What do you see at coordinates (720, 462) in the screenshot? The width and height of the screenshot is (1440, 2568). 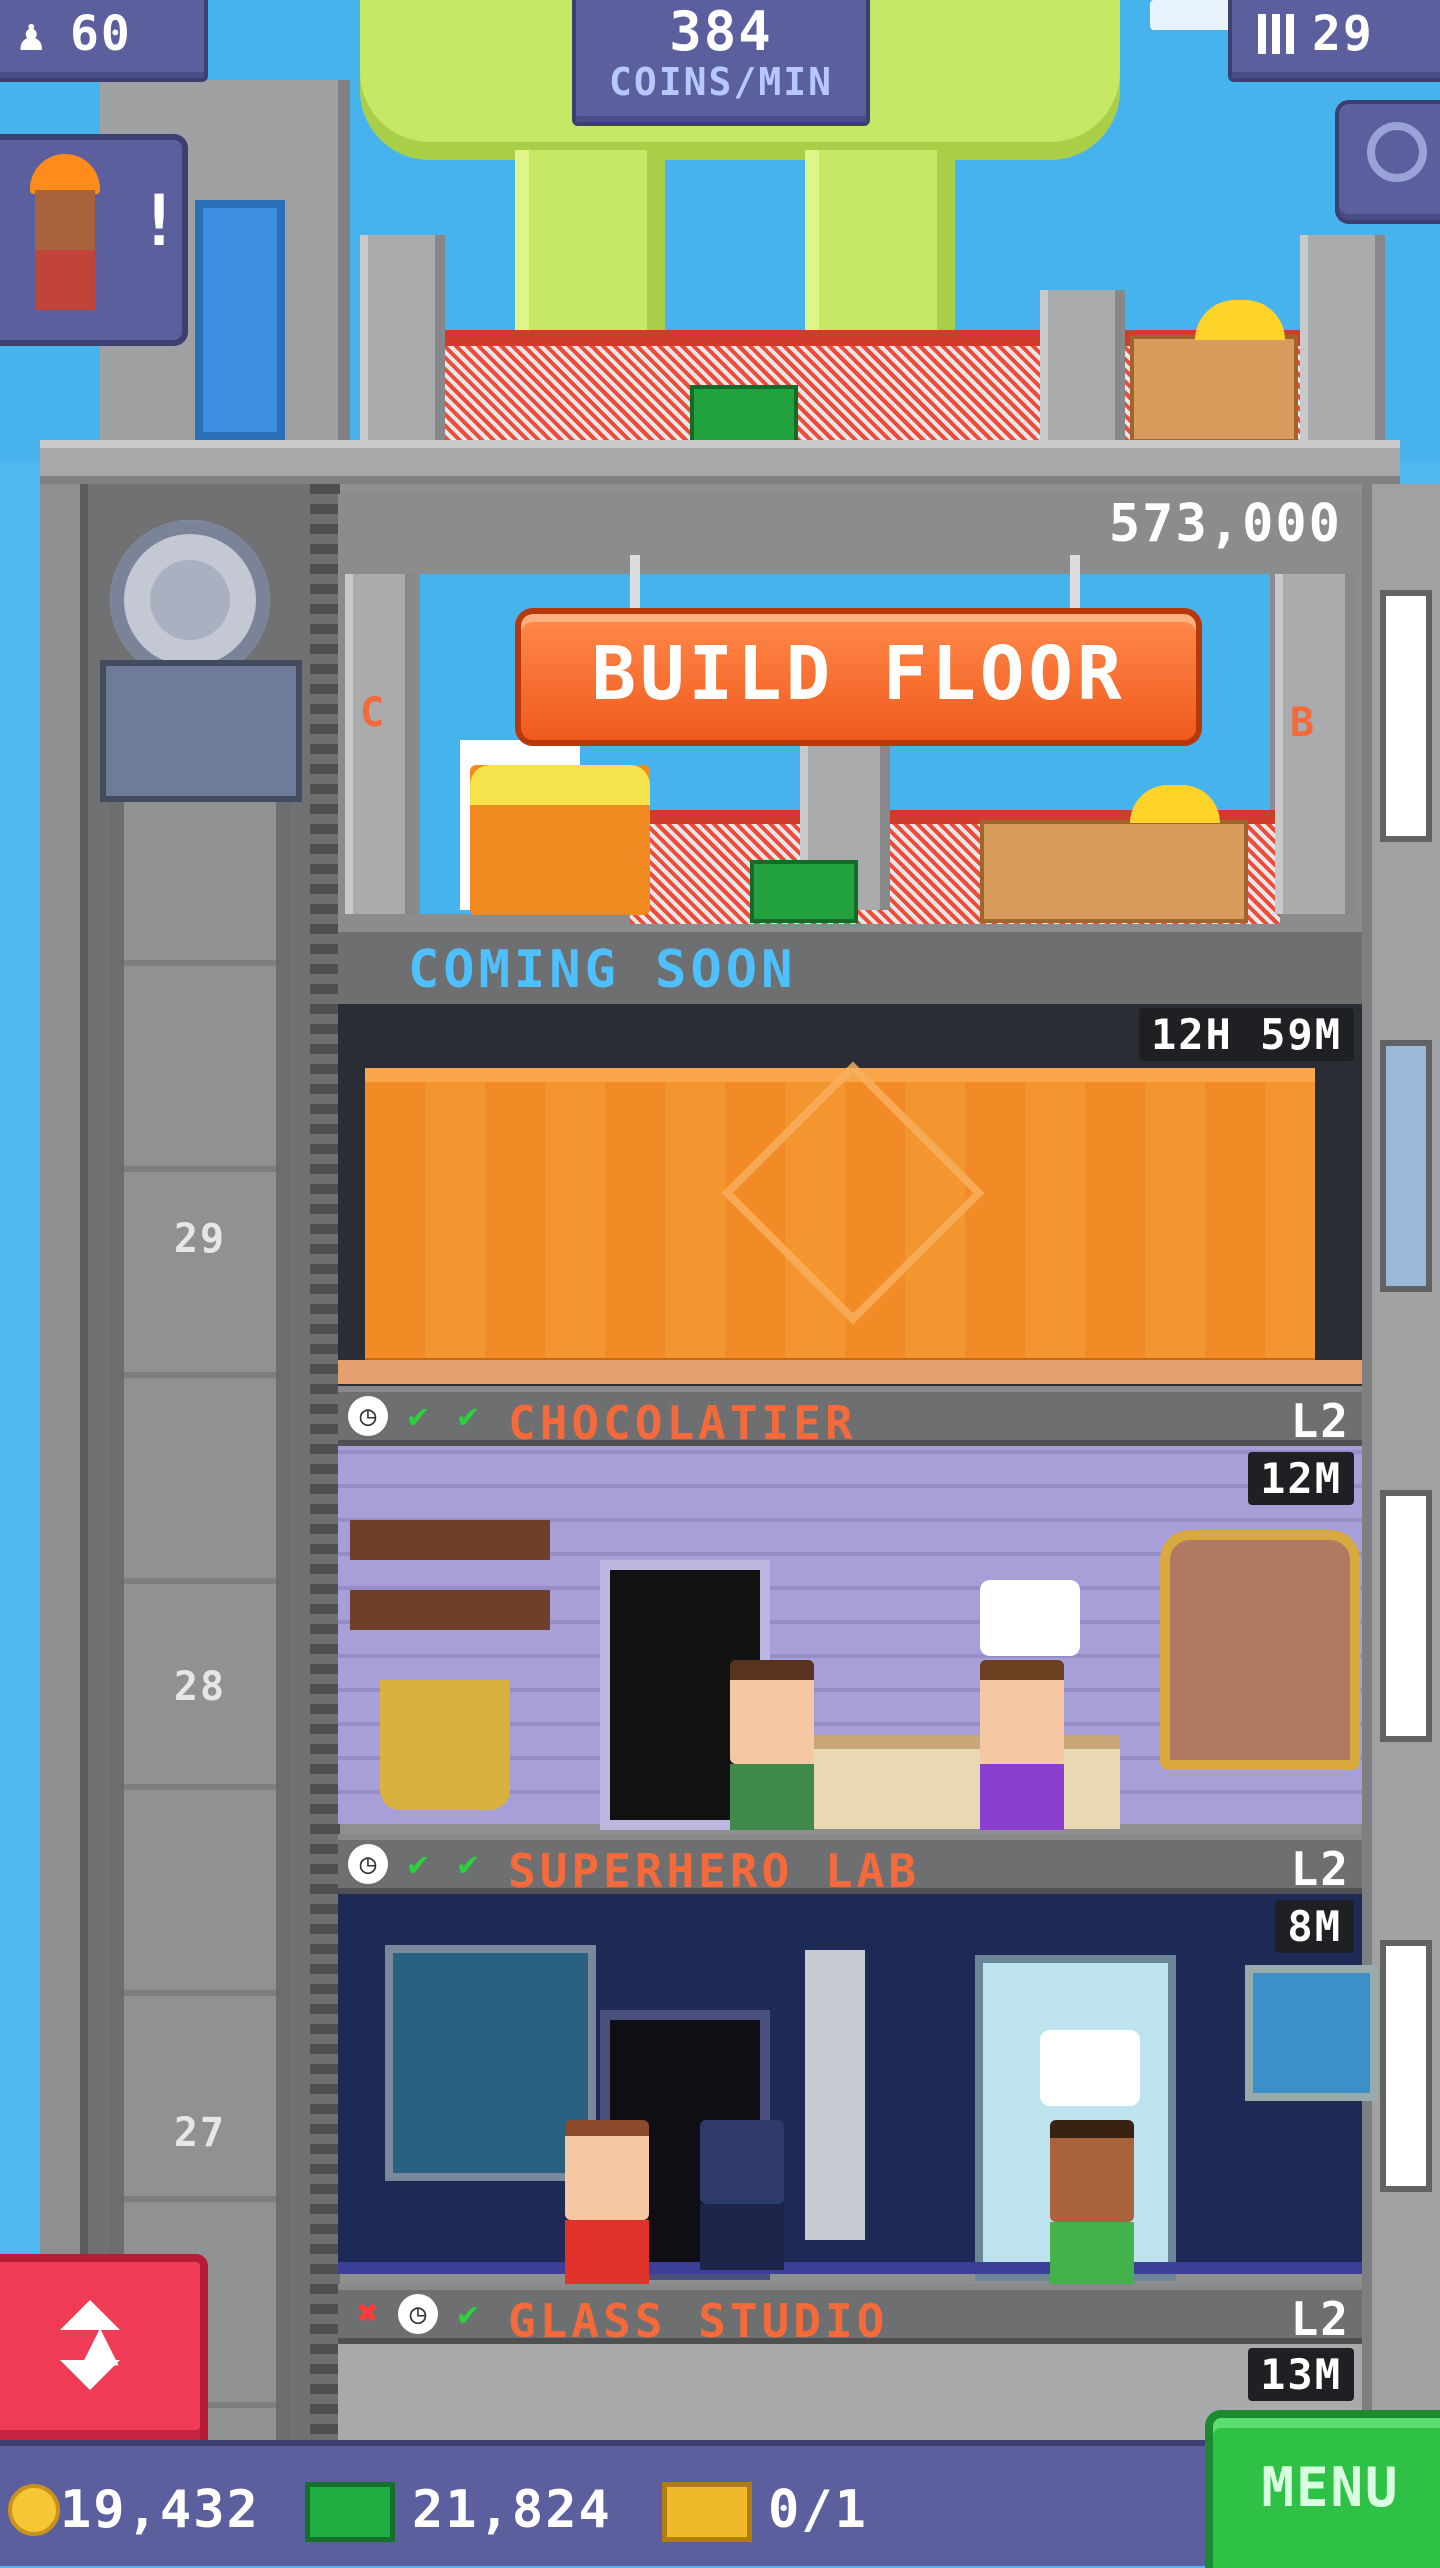 I see `roof-slab` at bounding box center [720, 462].